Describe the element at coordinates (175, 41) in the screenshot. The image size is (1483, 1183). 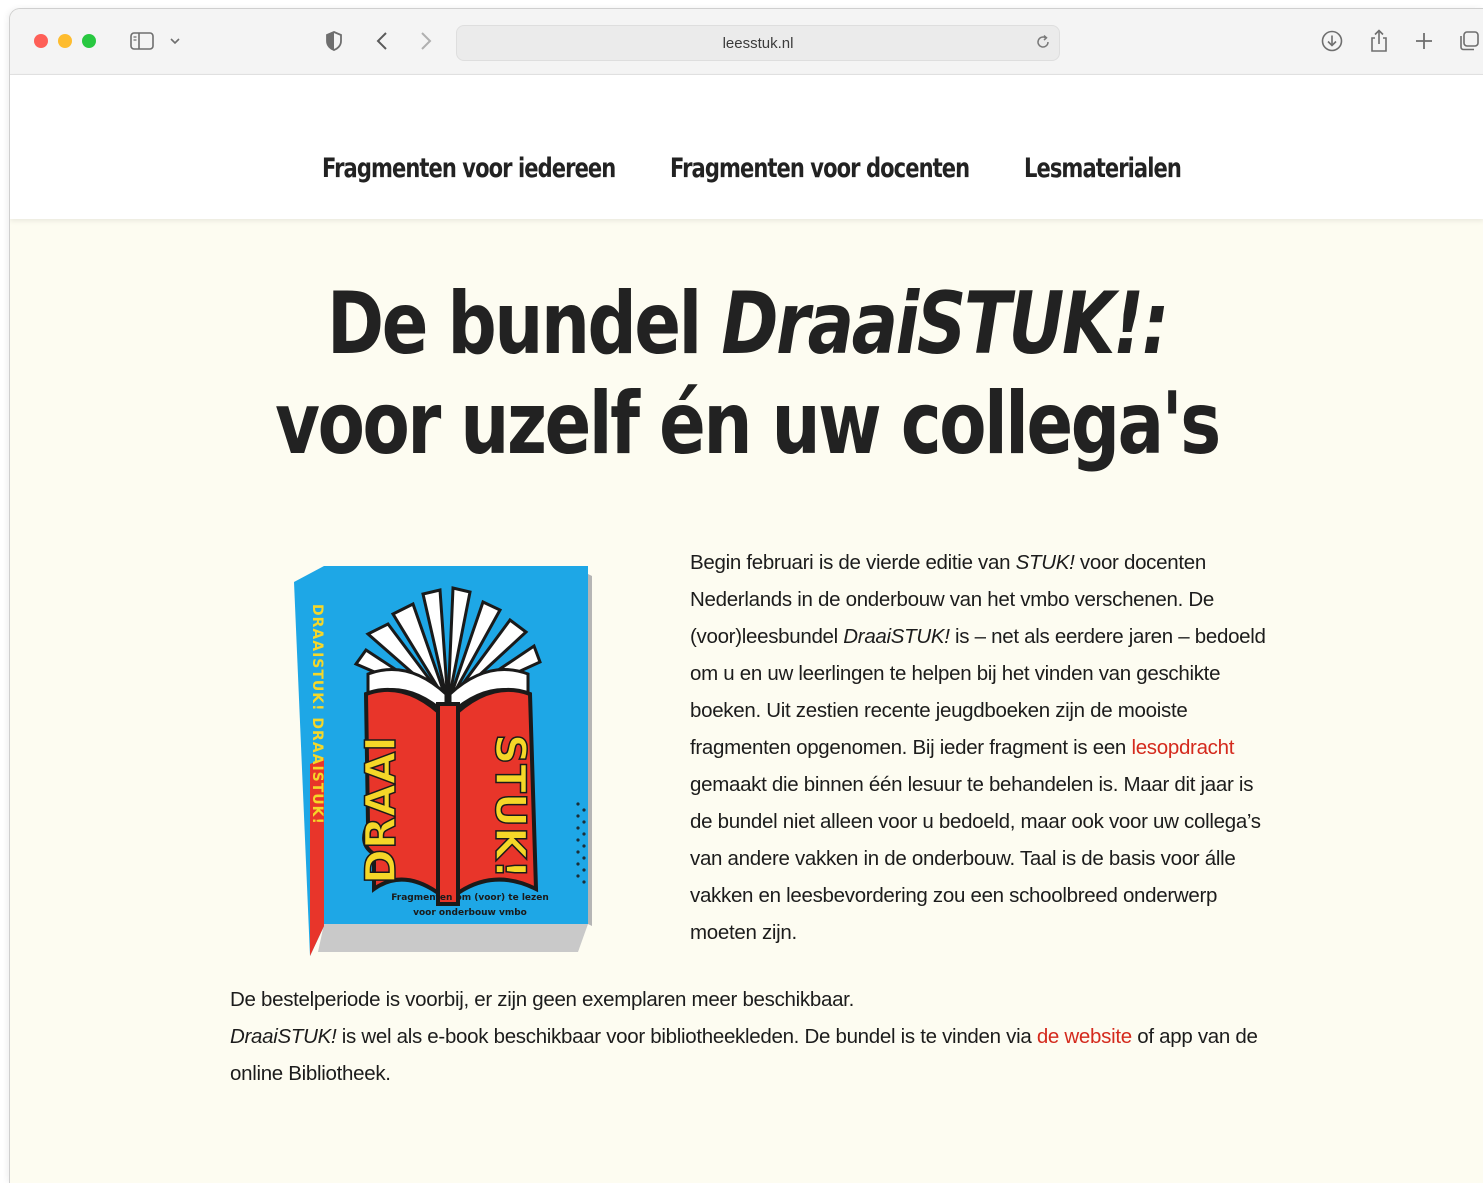
I see `chevron-down-icon` at that location.